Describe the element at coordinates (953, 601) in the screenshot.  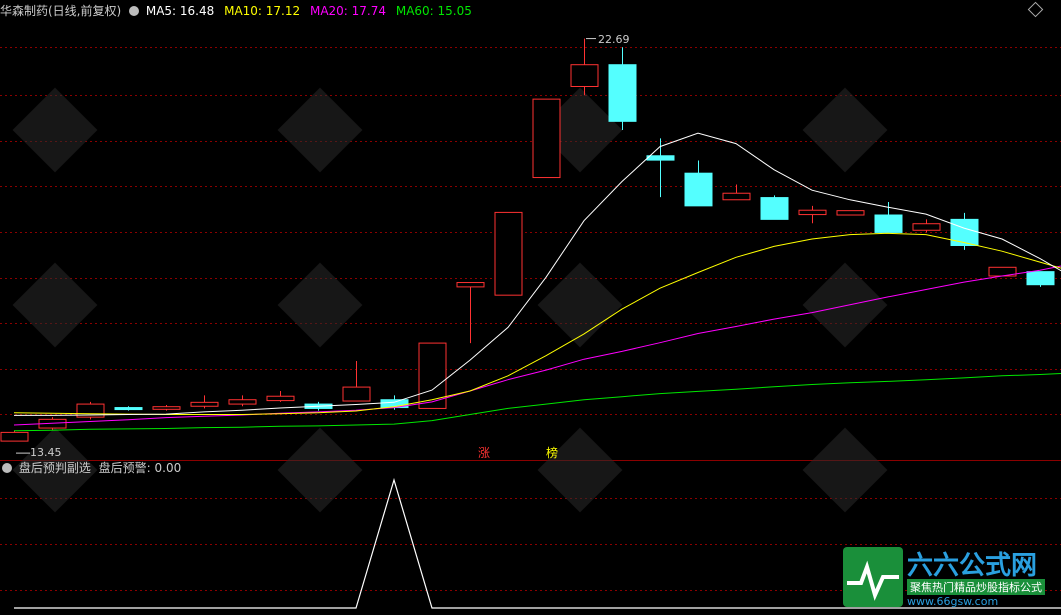
I see `watermark-url: www.66gsw.com` at that location.